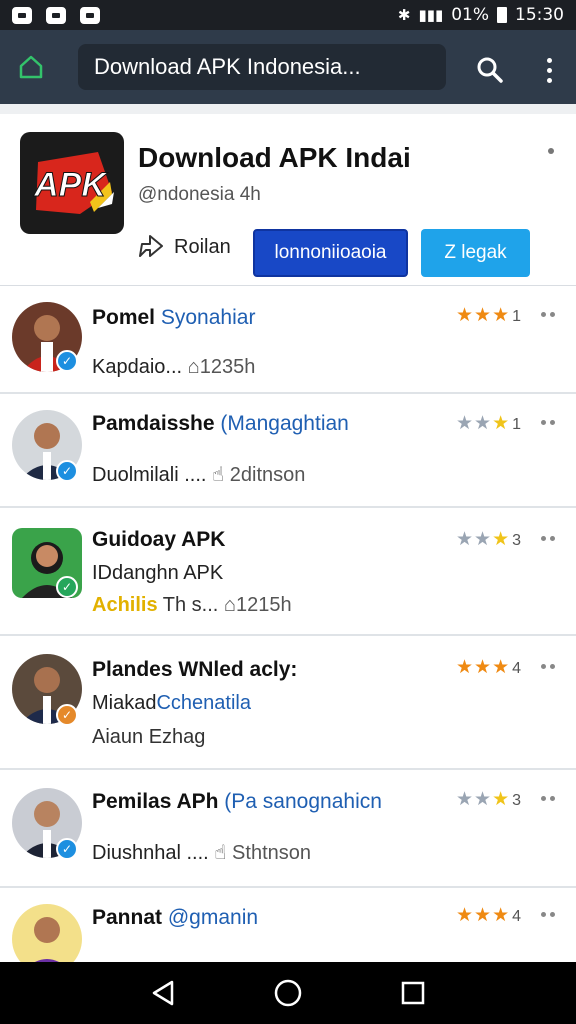 The image size is (576, 1024). I want to click on image-icon, so click(90, 15).